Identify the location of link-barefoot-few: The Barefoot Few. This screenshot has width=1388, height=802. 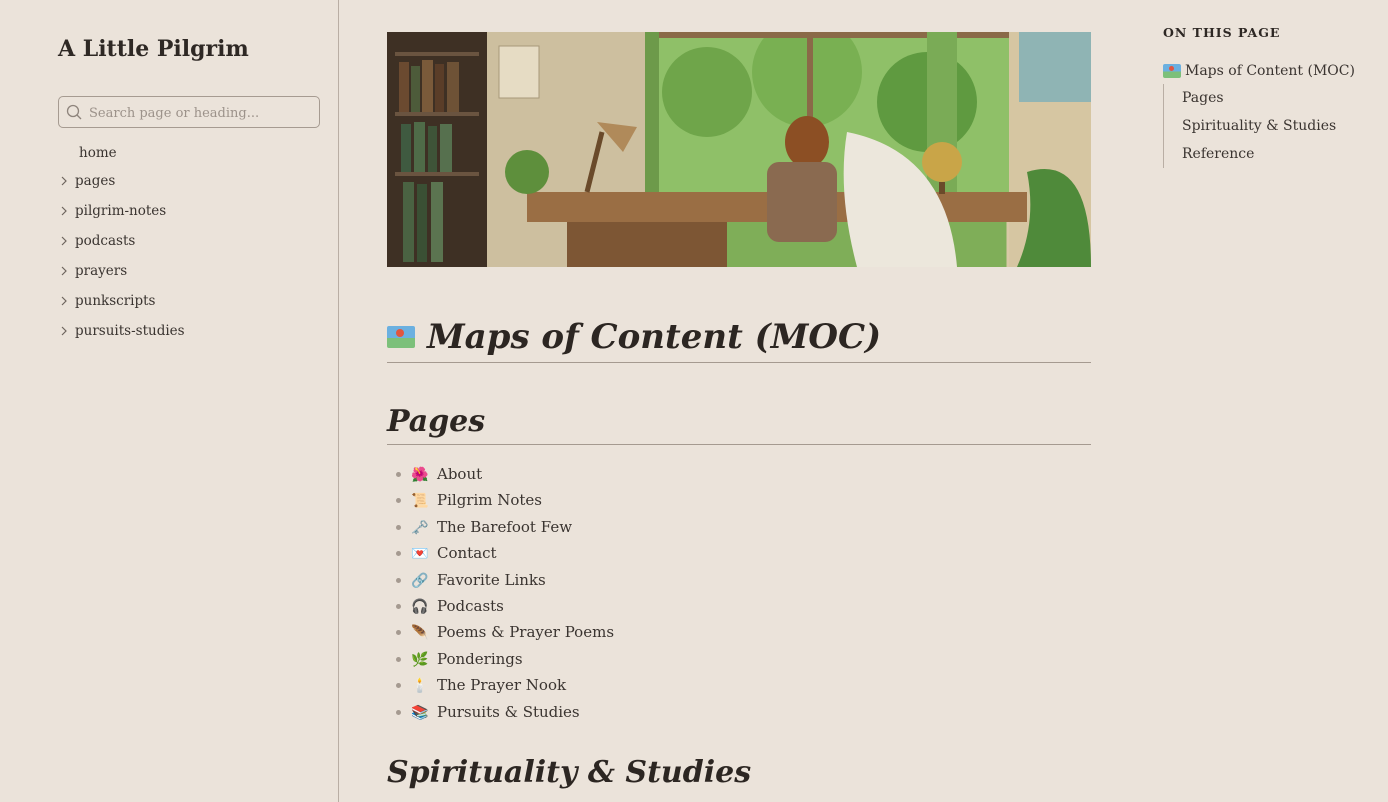
(504, 527).